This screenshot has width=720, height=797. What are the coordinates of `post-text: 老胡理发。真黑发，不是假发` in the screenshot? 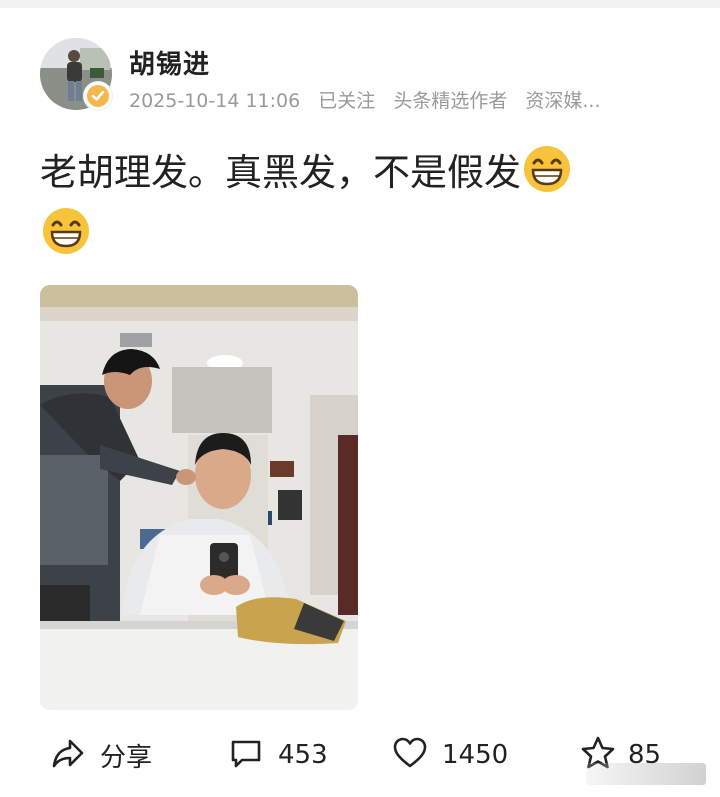 It's located at (280, 172).